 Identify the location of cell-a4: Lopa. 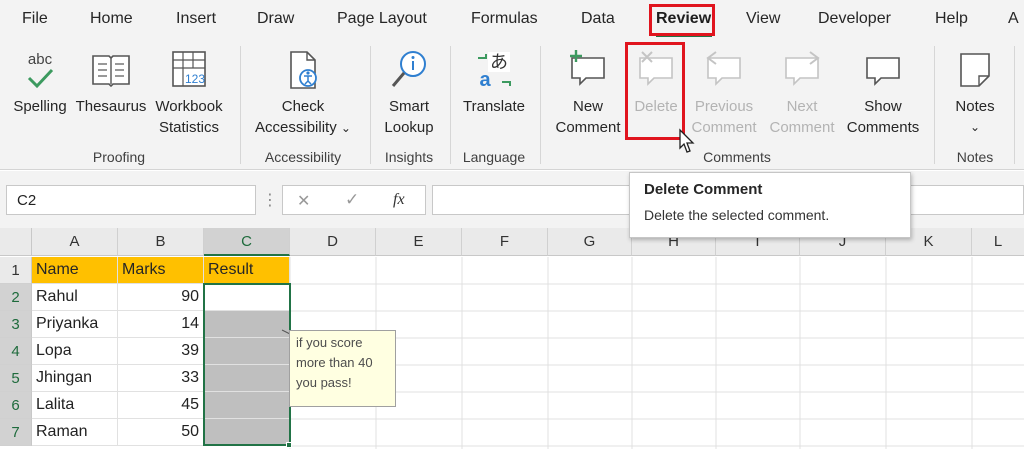
(75, 351).